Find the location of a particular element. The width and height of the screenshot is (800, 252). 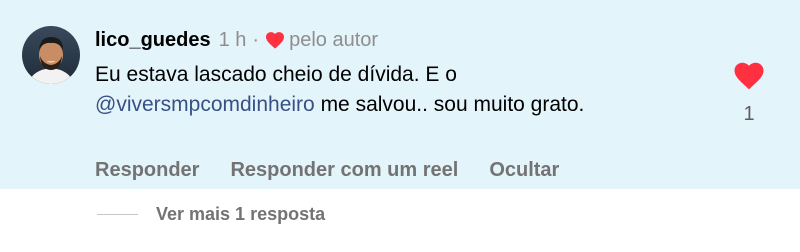

comment-actions: Responder Responder com um reel Ocultar is located at coordinates (327, 170).